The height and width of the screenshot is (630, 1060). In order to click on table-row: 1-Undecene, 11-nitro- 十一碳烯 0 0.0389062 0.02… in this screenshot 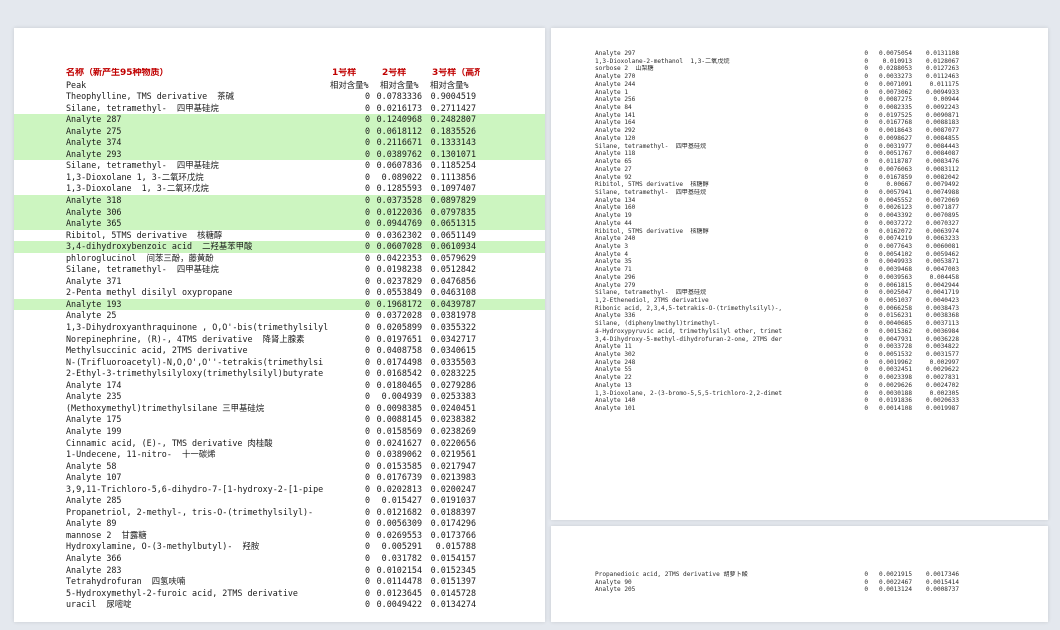, I will do `click(279, 455)`.